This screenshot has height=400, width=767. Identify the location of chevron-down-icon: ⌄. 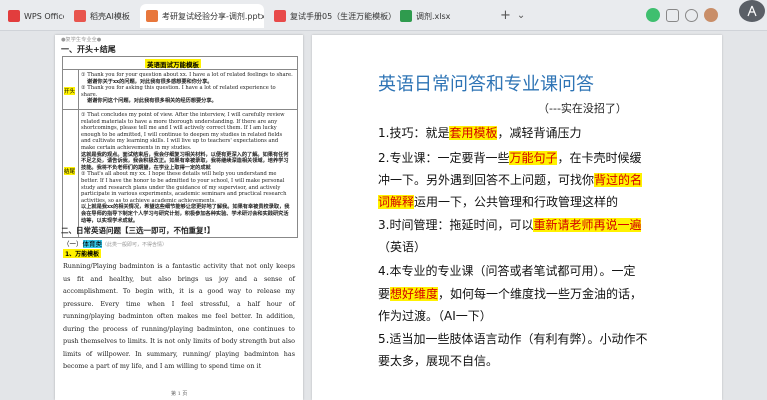
(521, 15).